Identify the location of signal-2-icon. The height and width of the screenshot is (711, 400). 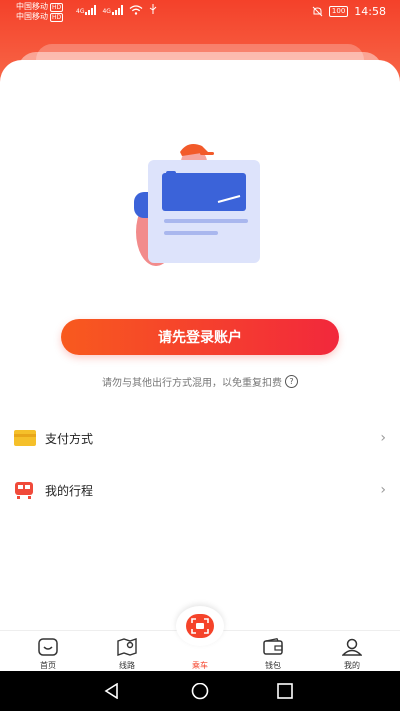
(117, 10).